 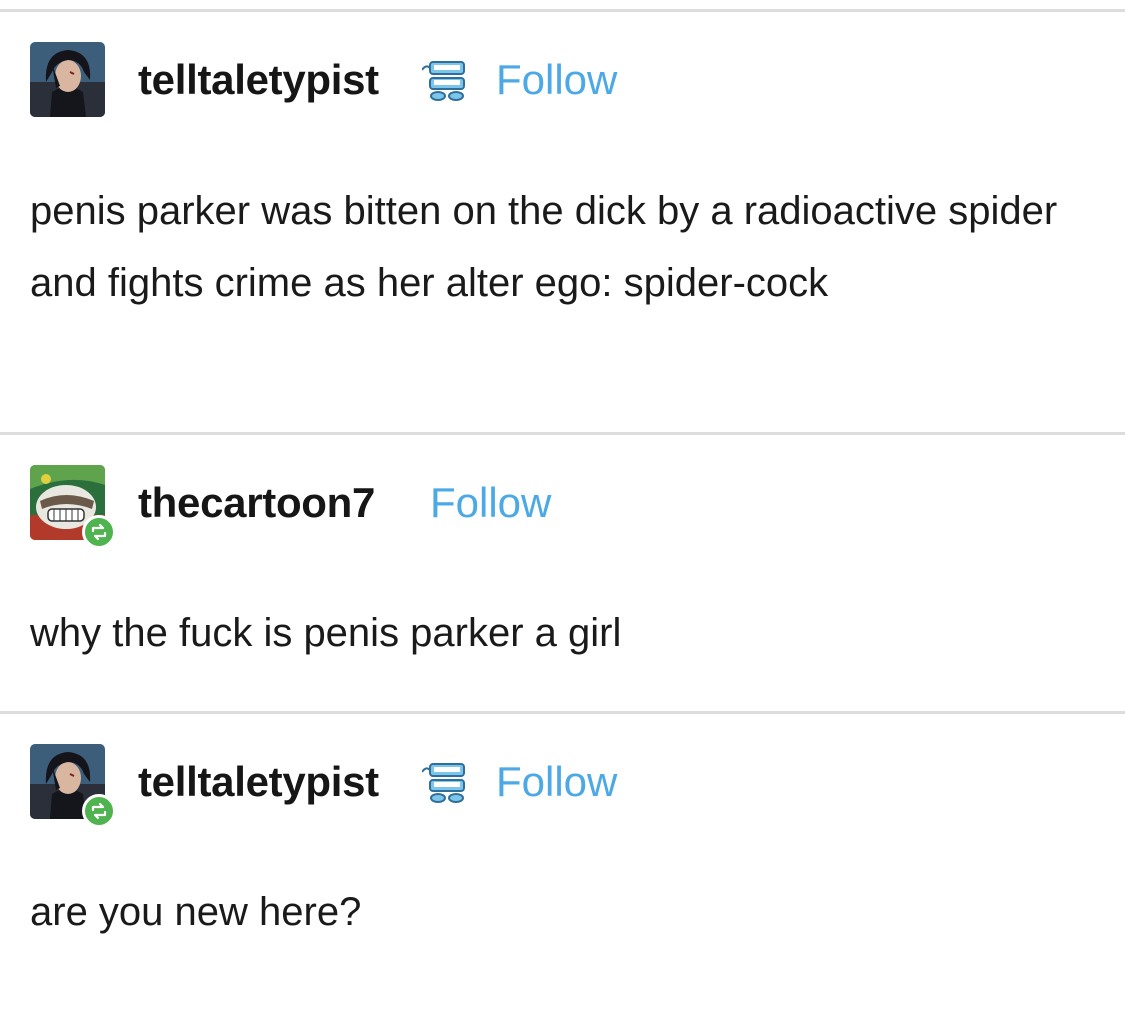 I want to click on user-avatar-dark-hair-icon, so click(x=67, y=79).